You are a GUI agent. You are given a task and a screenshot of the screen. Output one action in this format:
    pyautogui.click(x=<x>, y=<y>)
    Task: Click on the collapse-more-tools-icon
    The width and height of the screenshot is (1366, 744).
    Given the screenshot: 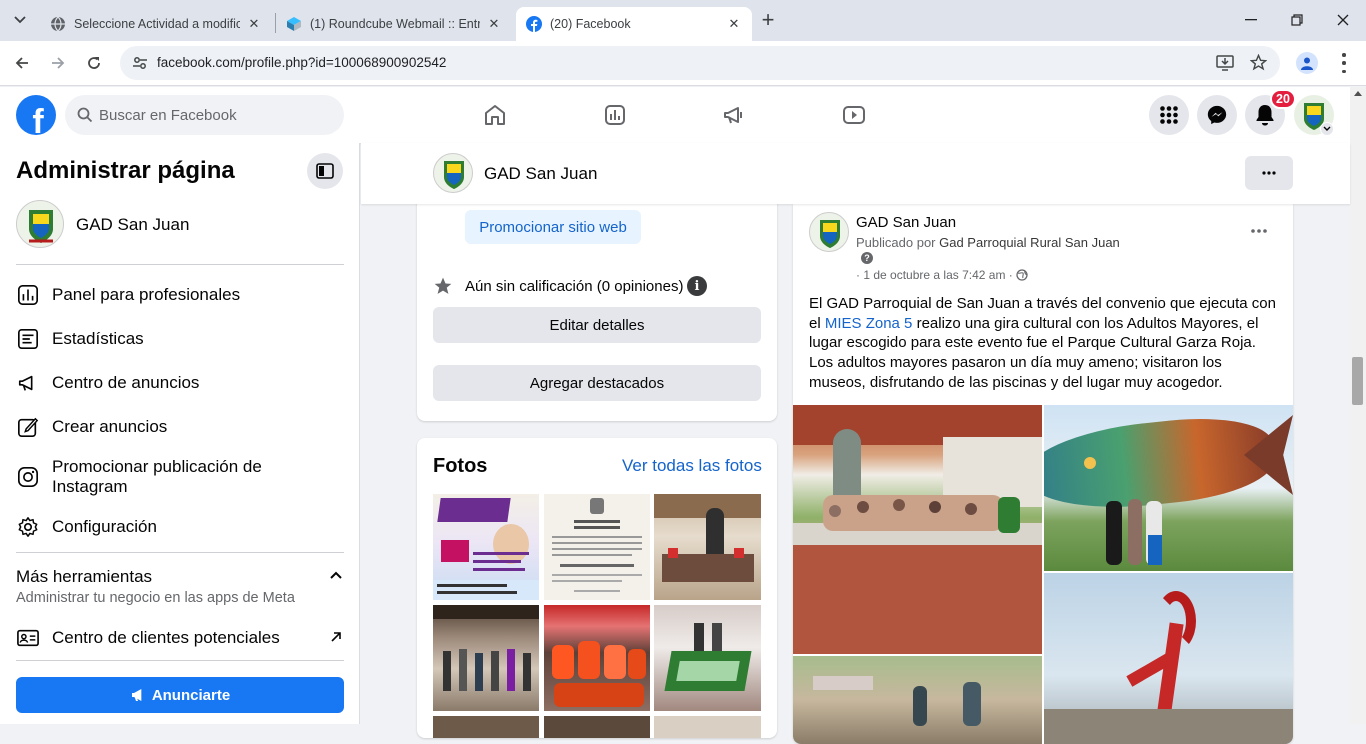 What is the action you would take?
    pyautogui.click(x=336, y=575)
    